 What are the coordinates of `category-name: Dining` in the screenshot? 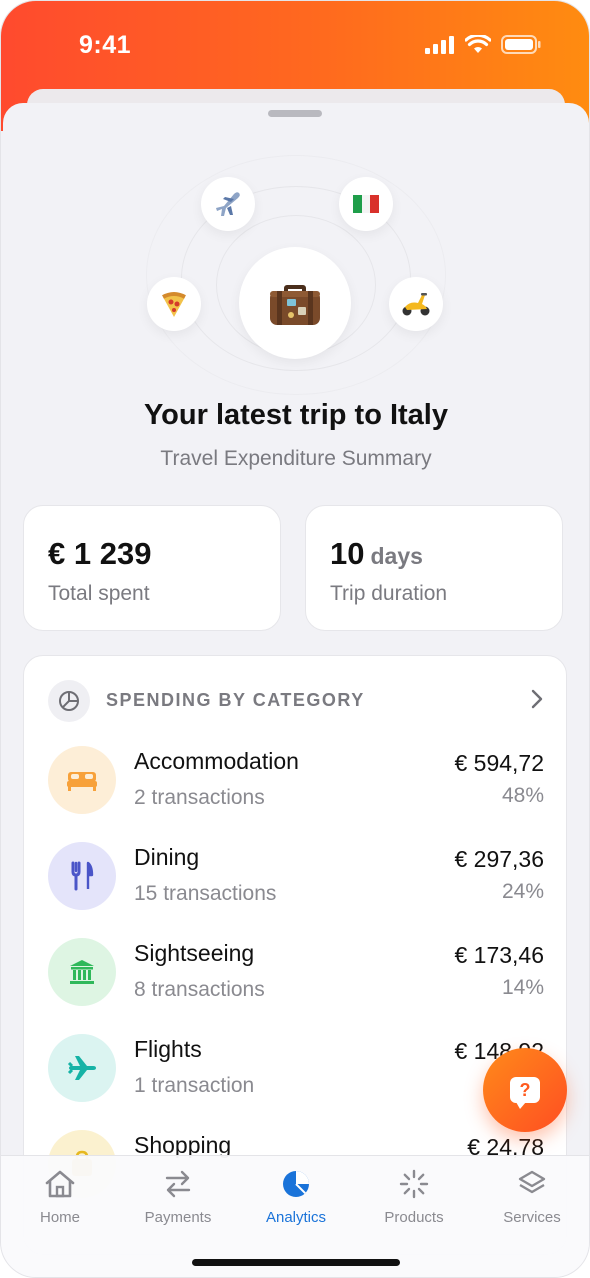 It's located at (167, 857).